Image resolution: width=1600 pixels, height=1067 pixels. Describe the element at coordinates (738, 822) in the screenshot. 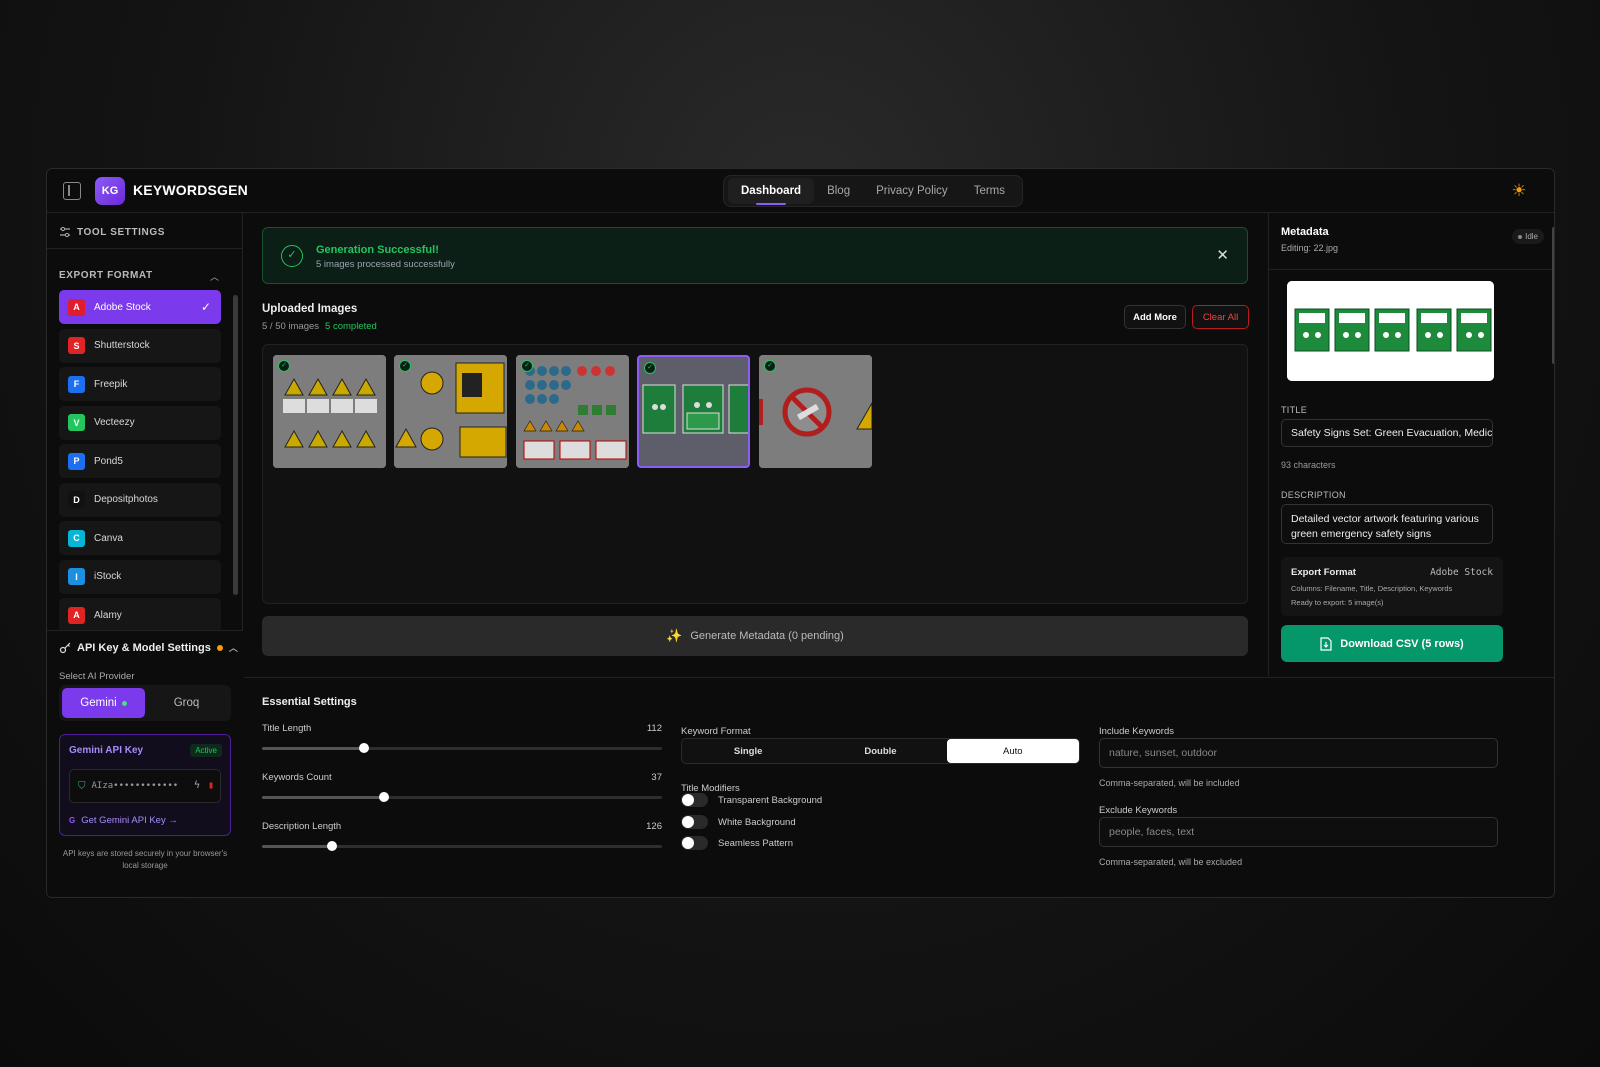

I see `modifier-white: White Background` at that location.